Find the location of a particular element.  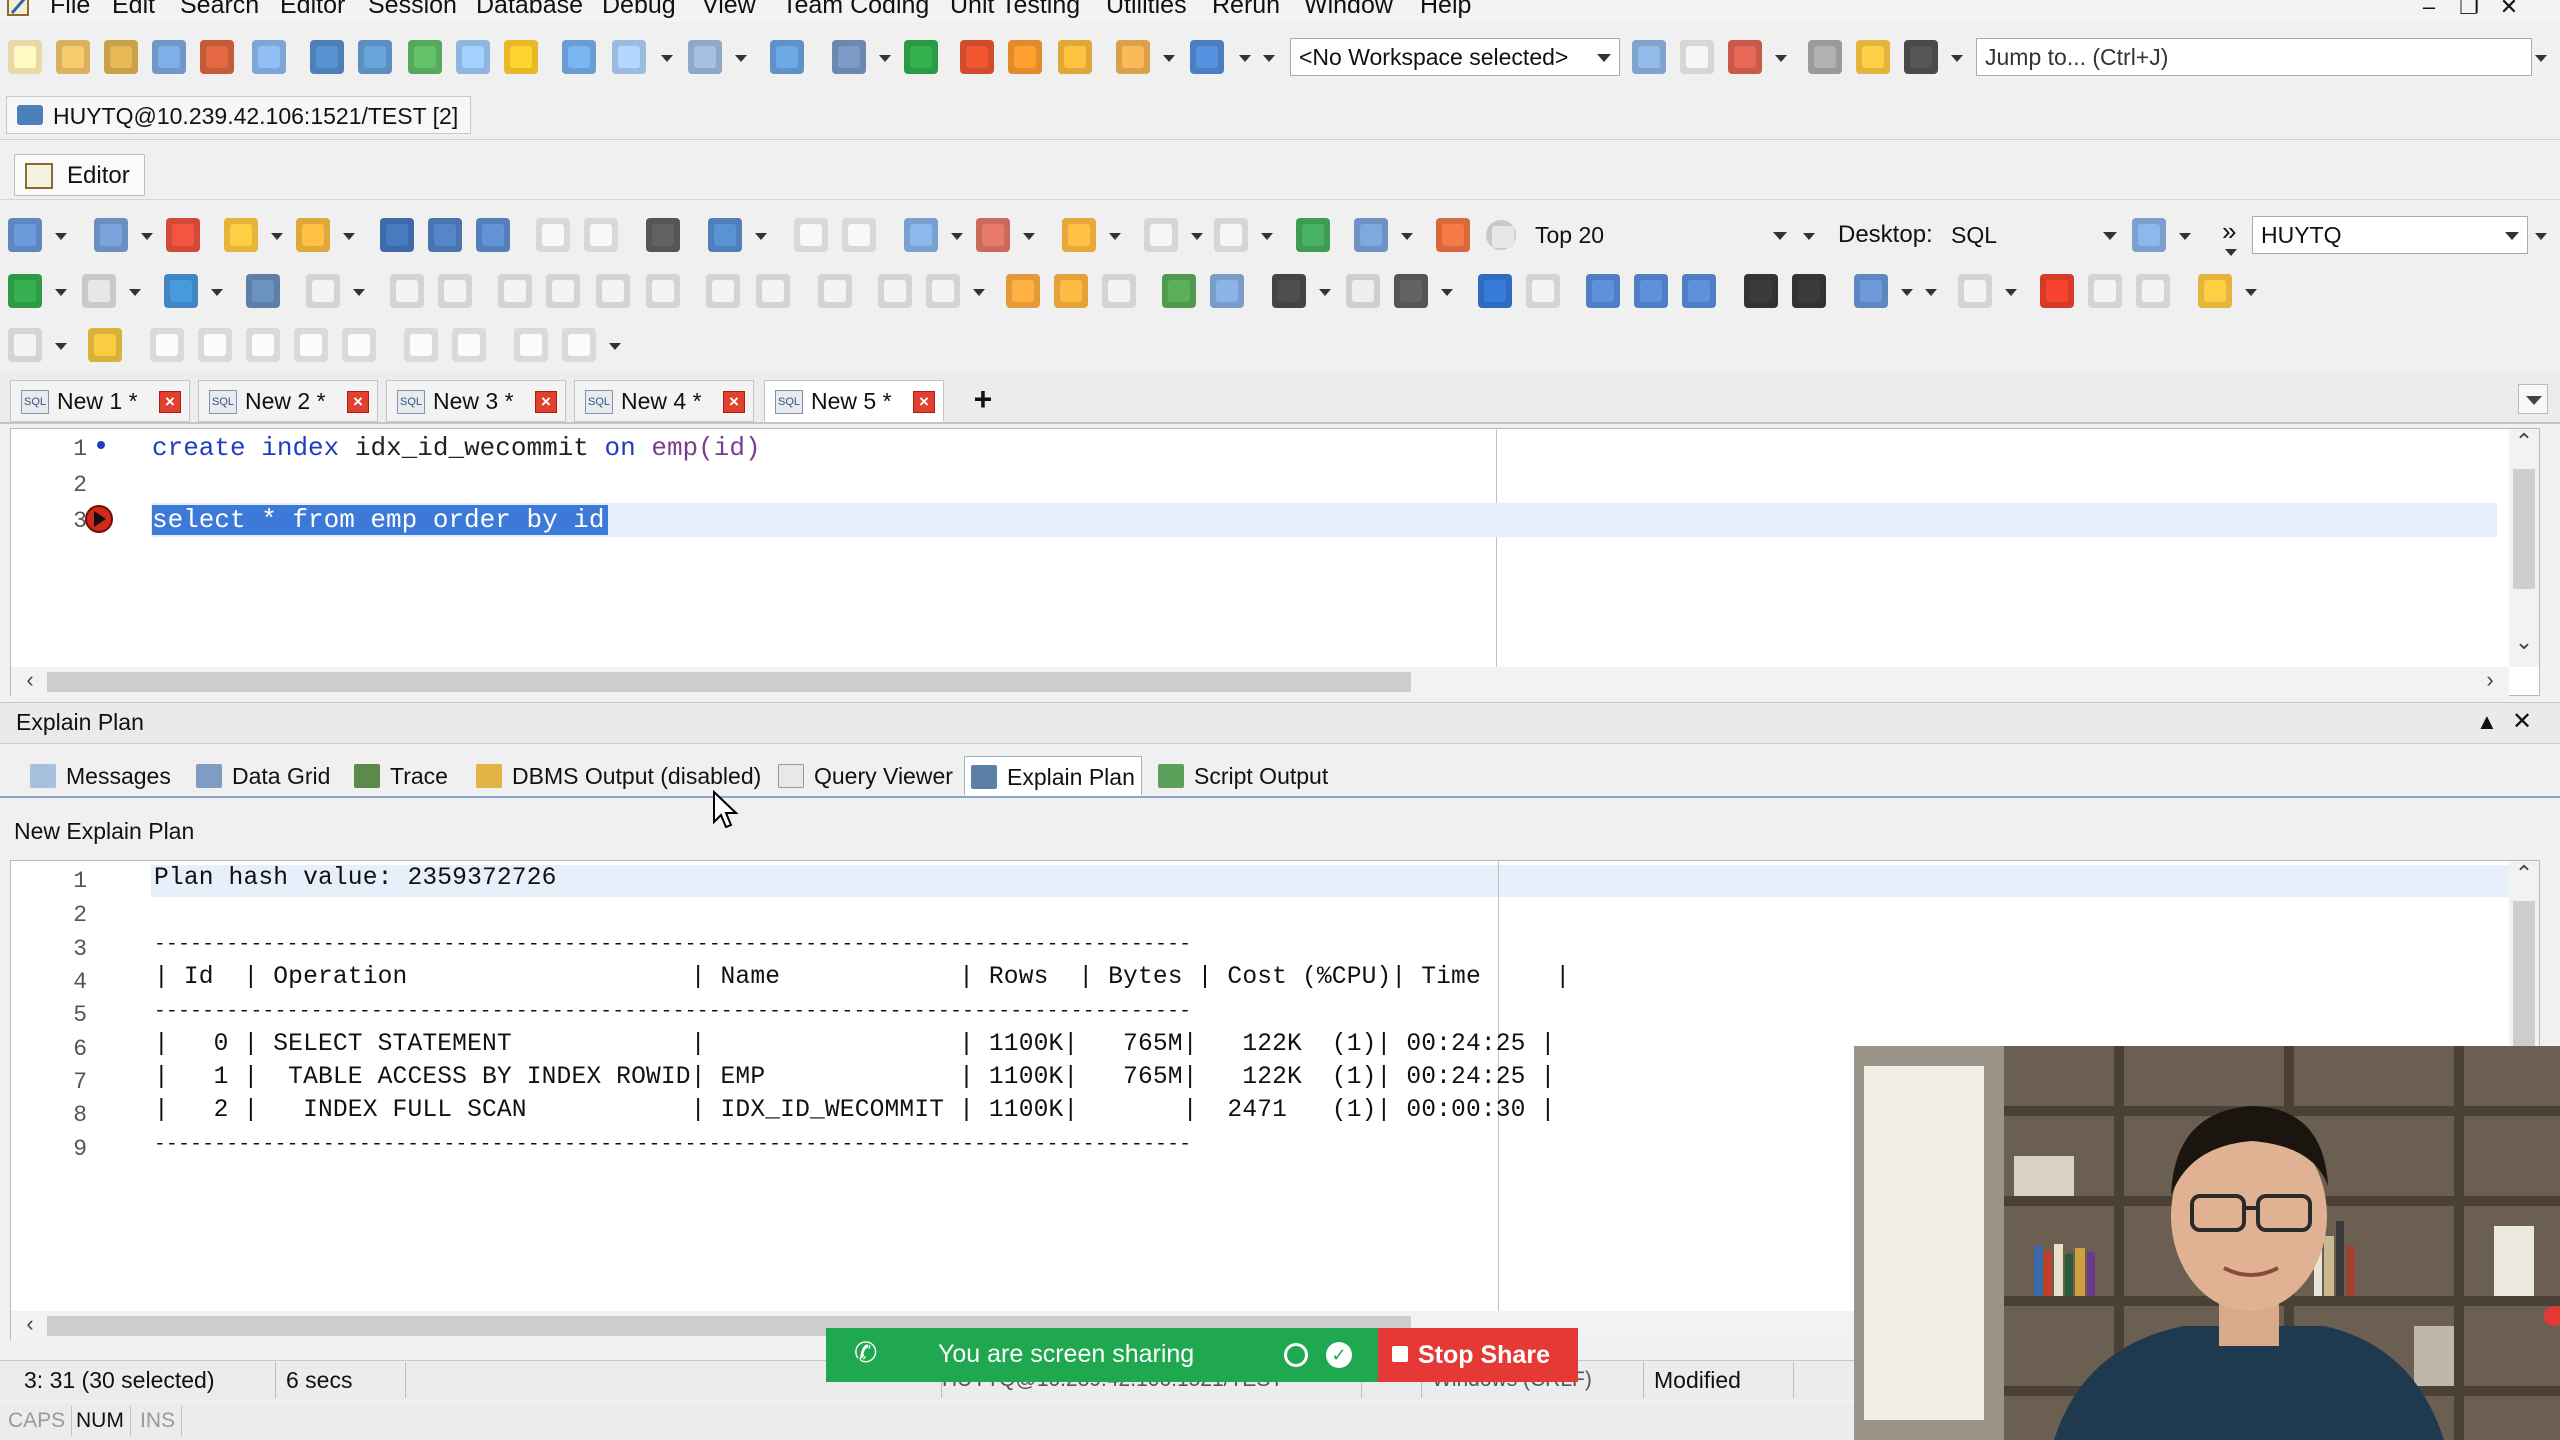

record-macro-icon is located at coordinates (2057, 291).